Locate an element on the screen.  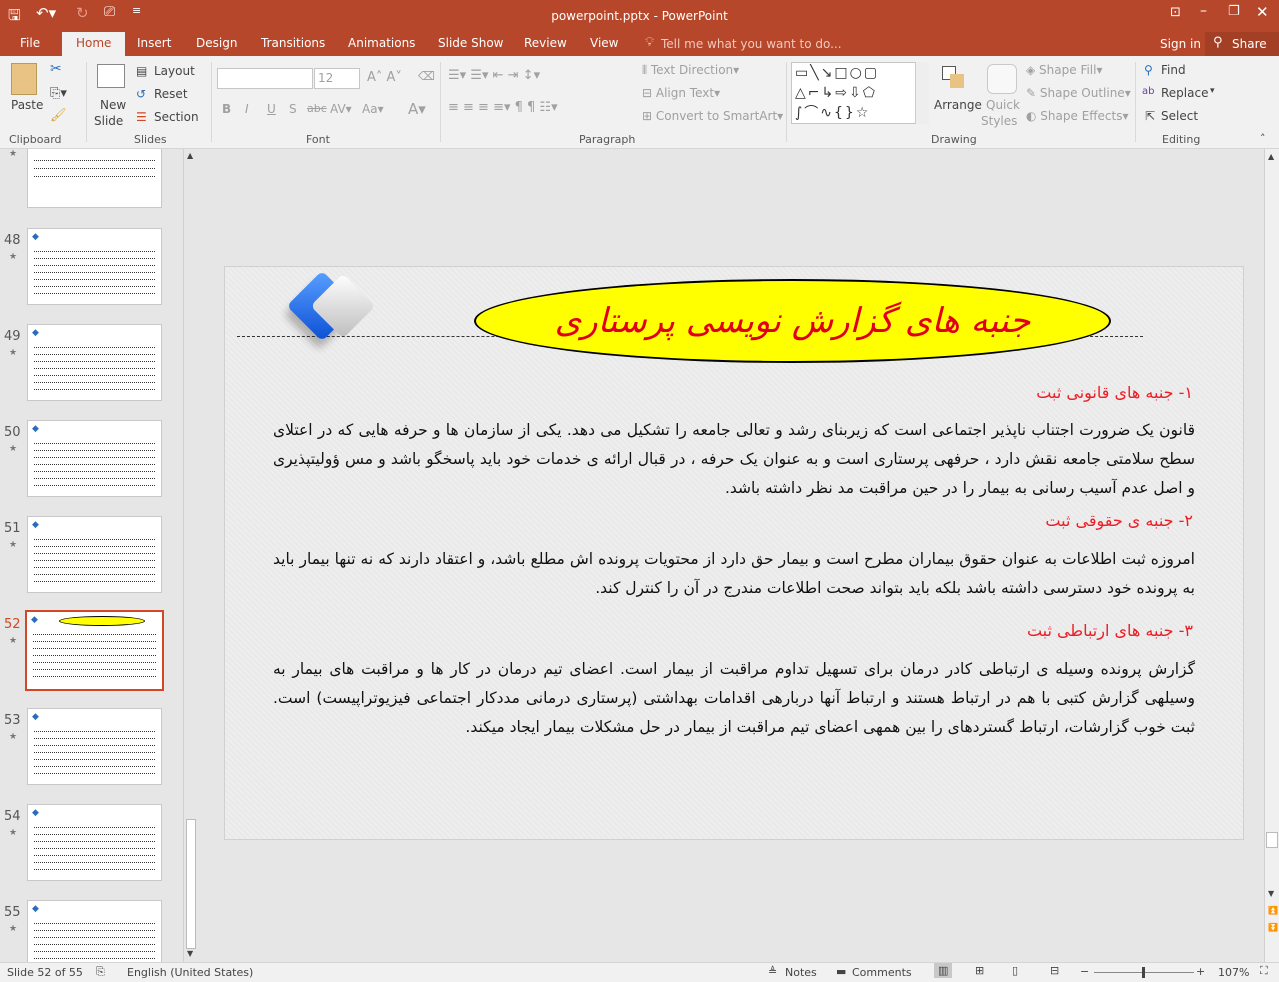
font-grow-icon: A˄ A˅ is located at coordinates (384, 77).